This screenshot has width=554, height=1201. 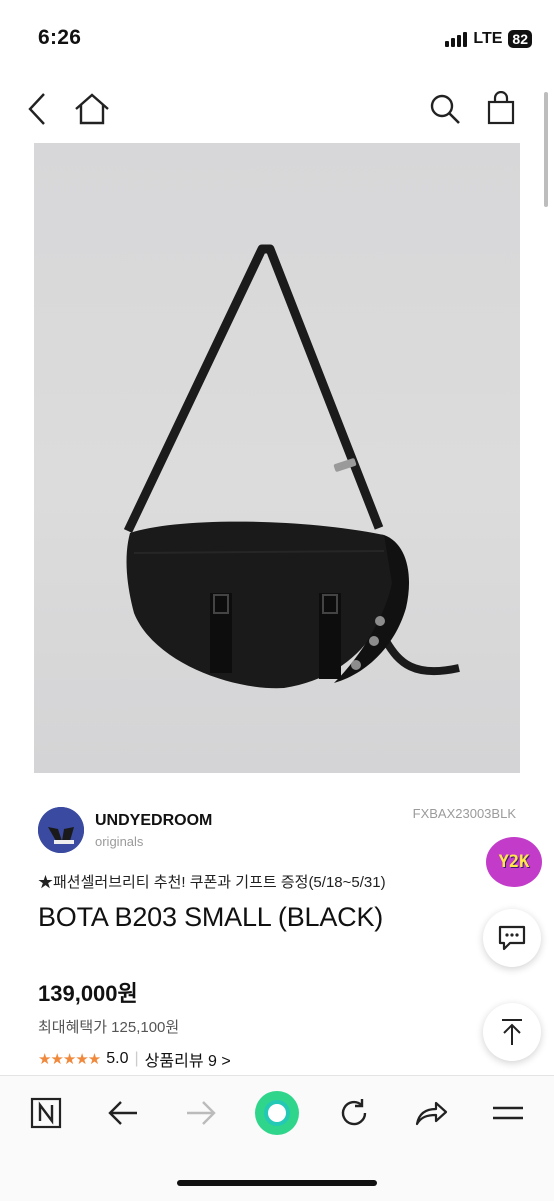 I want to click on product-title: BOTA B203 SMALL (BLACK), so click(x=211, y=917).